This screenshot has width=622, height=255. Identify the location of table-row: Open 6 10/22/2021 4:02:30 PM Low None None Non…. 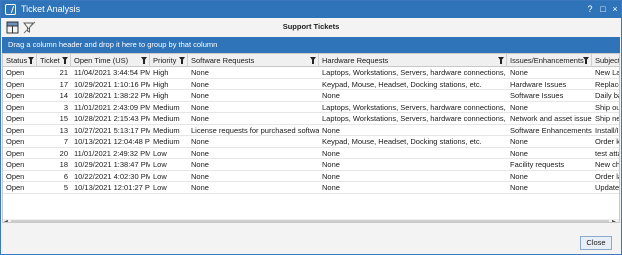
(311, 176).